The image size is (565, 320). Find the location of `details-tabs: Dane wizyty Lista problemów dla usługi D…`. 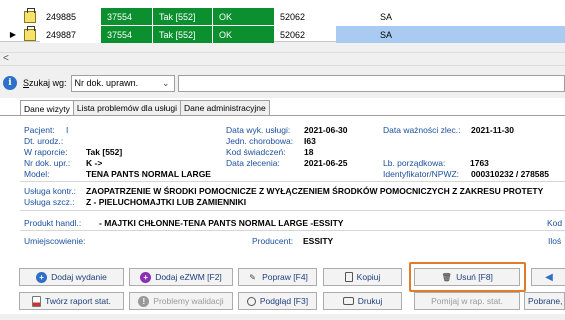

details-tabs: Dane wizyty Lista problemów dla usługi D… is located at coordinates (145, 108).